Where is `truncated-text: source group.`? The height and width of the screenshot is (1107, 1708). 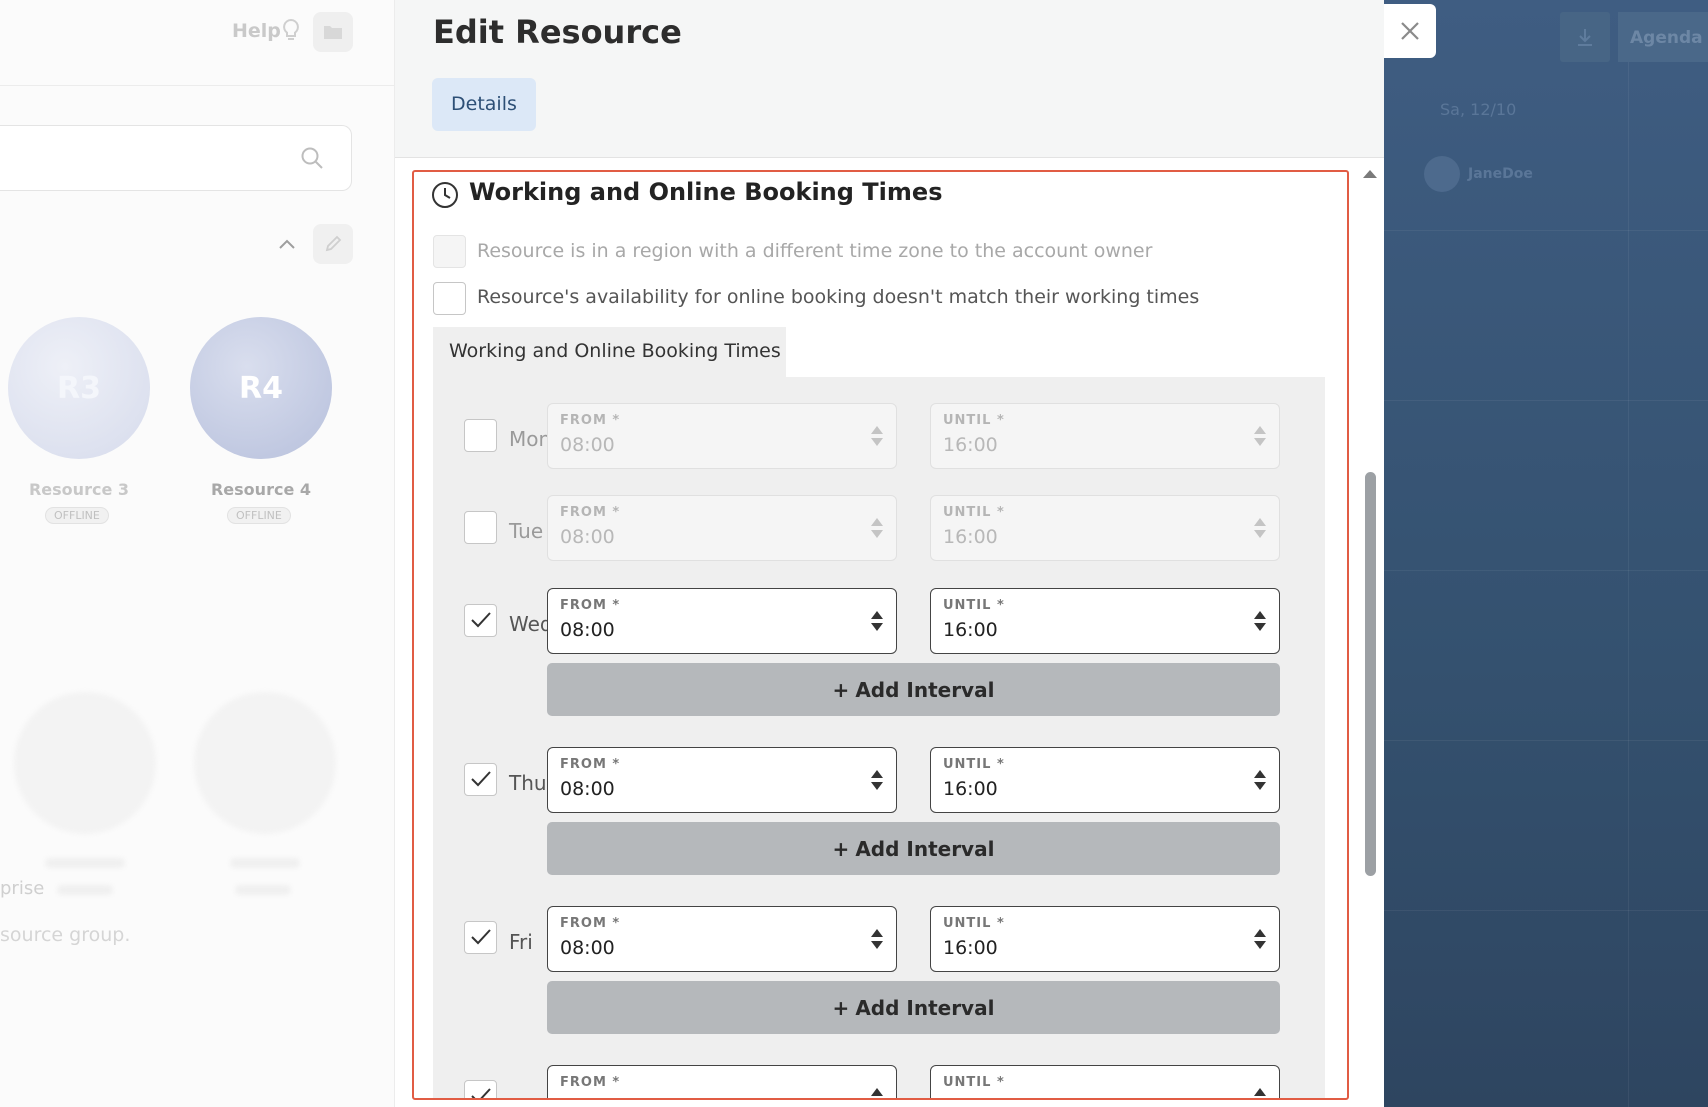 truncated-text: source group. is located at coordinates (65, 935).